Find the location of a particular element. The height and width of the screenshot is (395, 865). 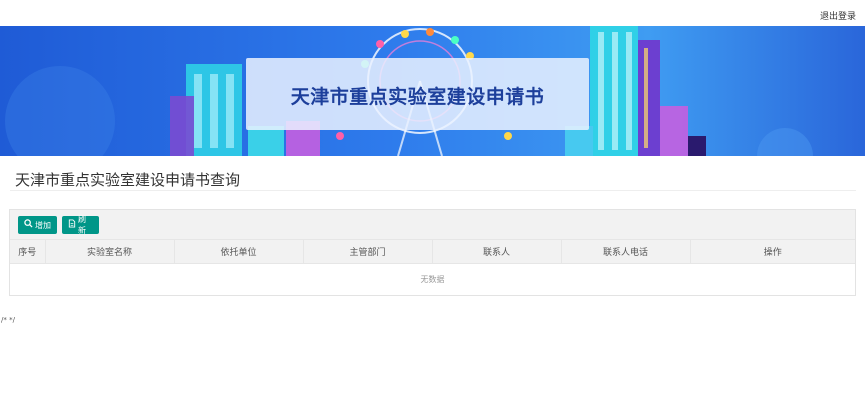

table-header-row: 序号 实验室名称 依托单位 主管部门 联系人 联系人电话 操作 is located at coordinates (432, 252).